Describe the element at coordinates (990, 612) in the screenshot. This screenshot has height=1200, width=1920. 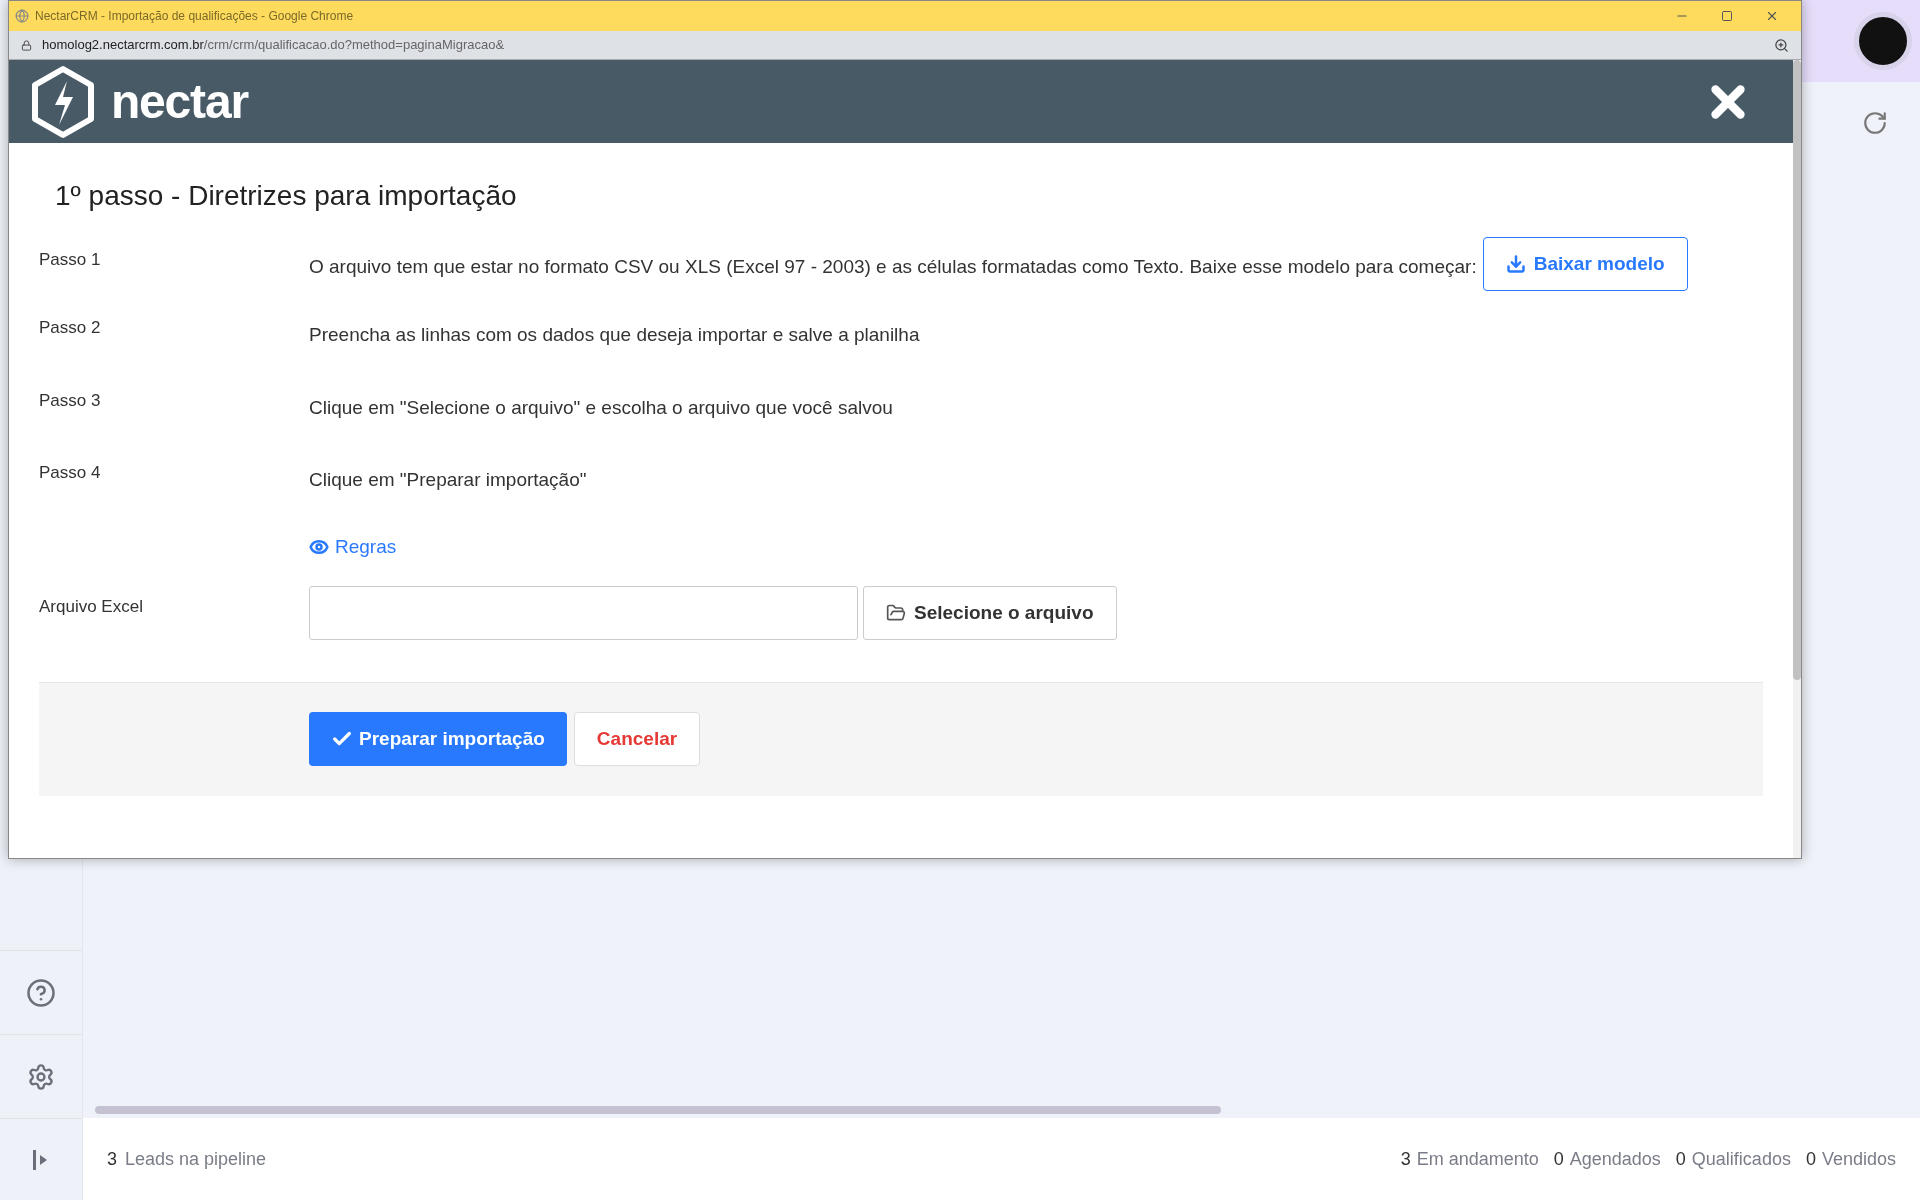
I see `select-file-button: Selecione o arquivo` at that location.